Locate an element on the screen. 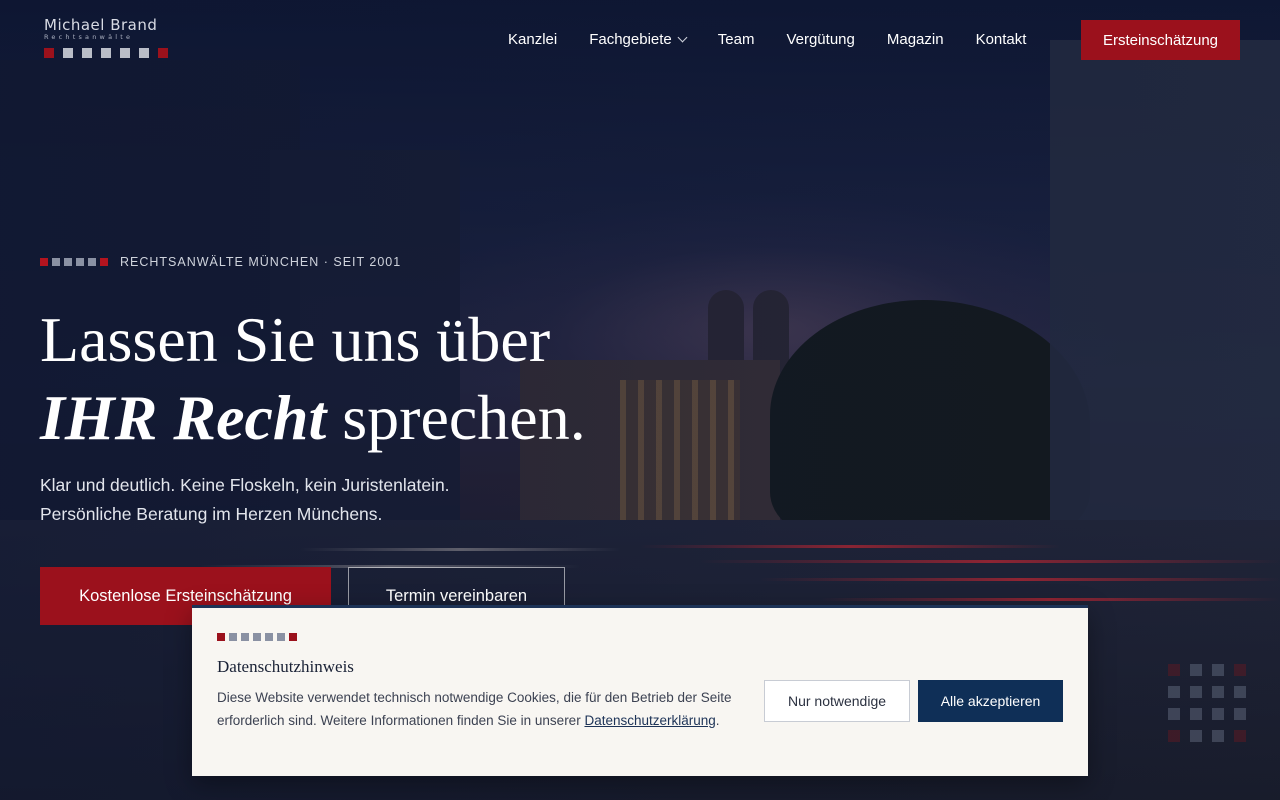  nav-item-verguetung: Vergütung is located at coordinates (820, 40).